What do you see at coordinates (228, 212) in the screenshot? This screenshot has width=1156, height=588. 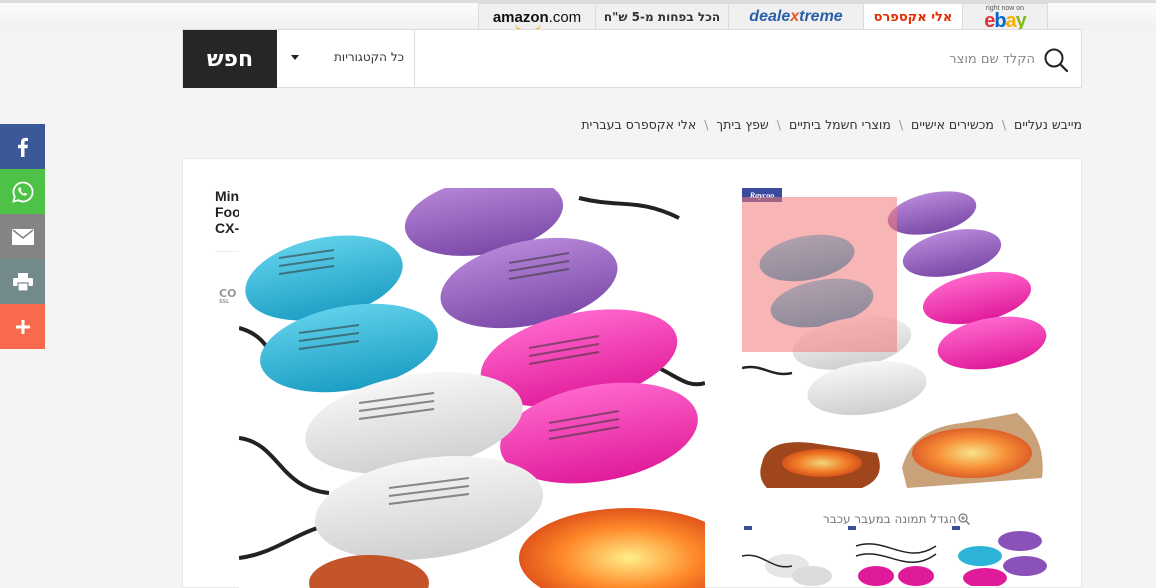 I see `product-title: Mini Foo CX-` at bounding box center [228, 212].